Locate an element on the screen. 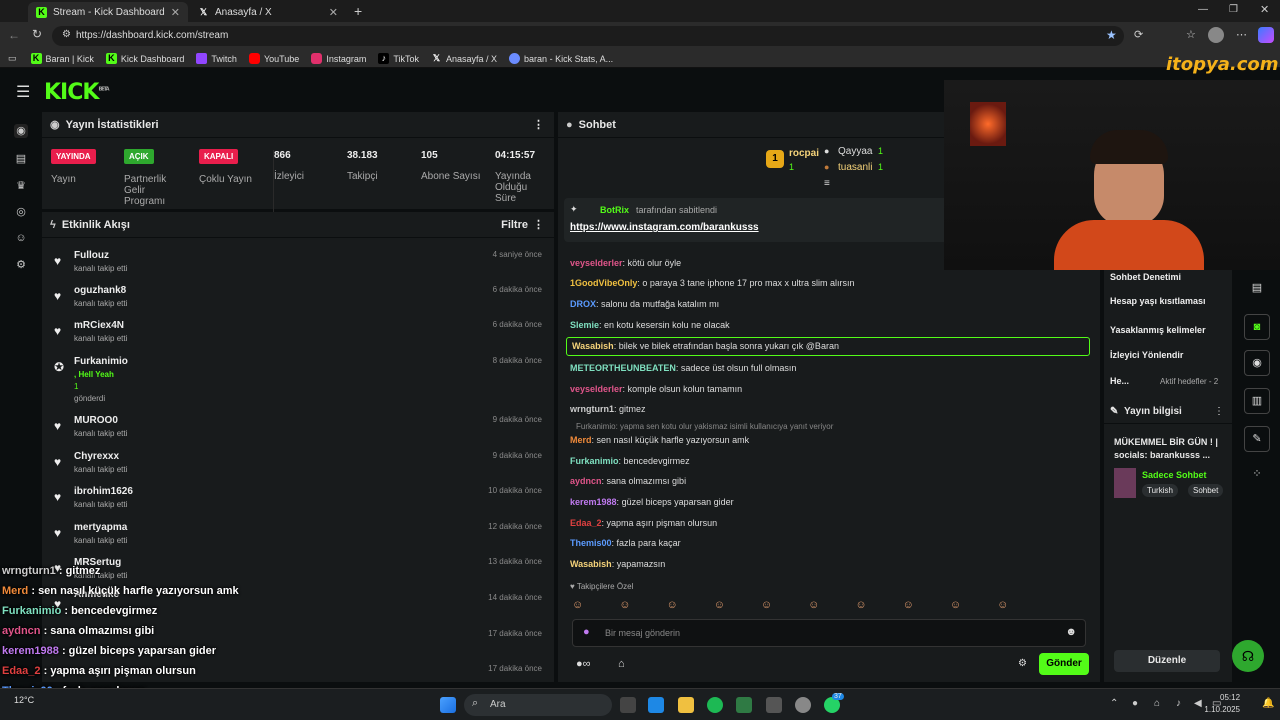 This screenshot has width=1280, height=720. maximize-icon: ❐ is located at coordinates (1233, 9).